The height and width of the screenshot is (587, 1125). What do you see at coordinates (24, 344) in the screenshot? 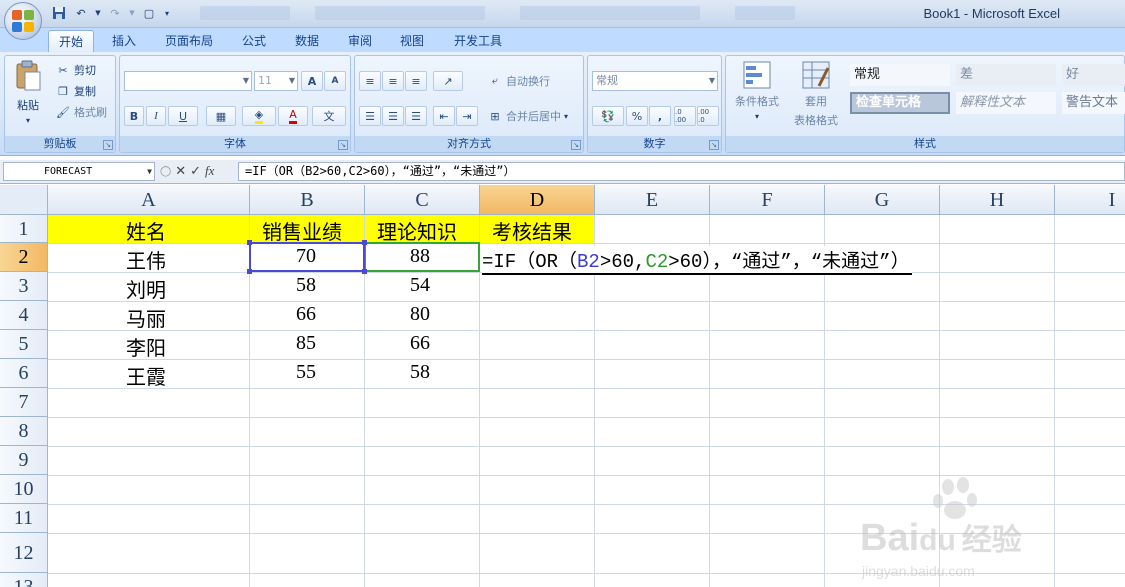
I see `row-header-5: 5` at bounding box center [24, 344].